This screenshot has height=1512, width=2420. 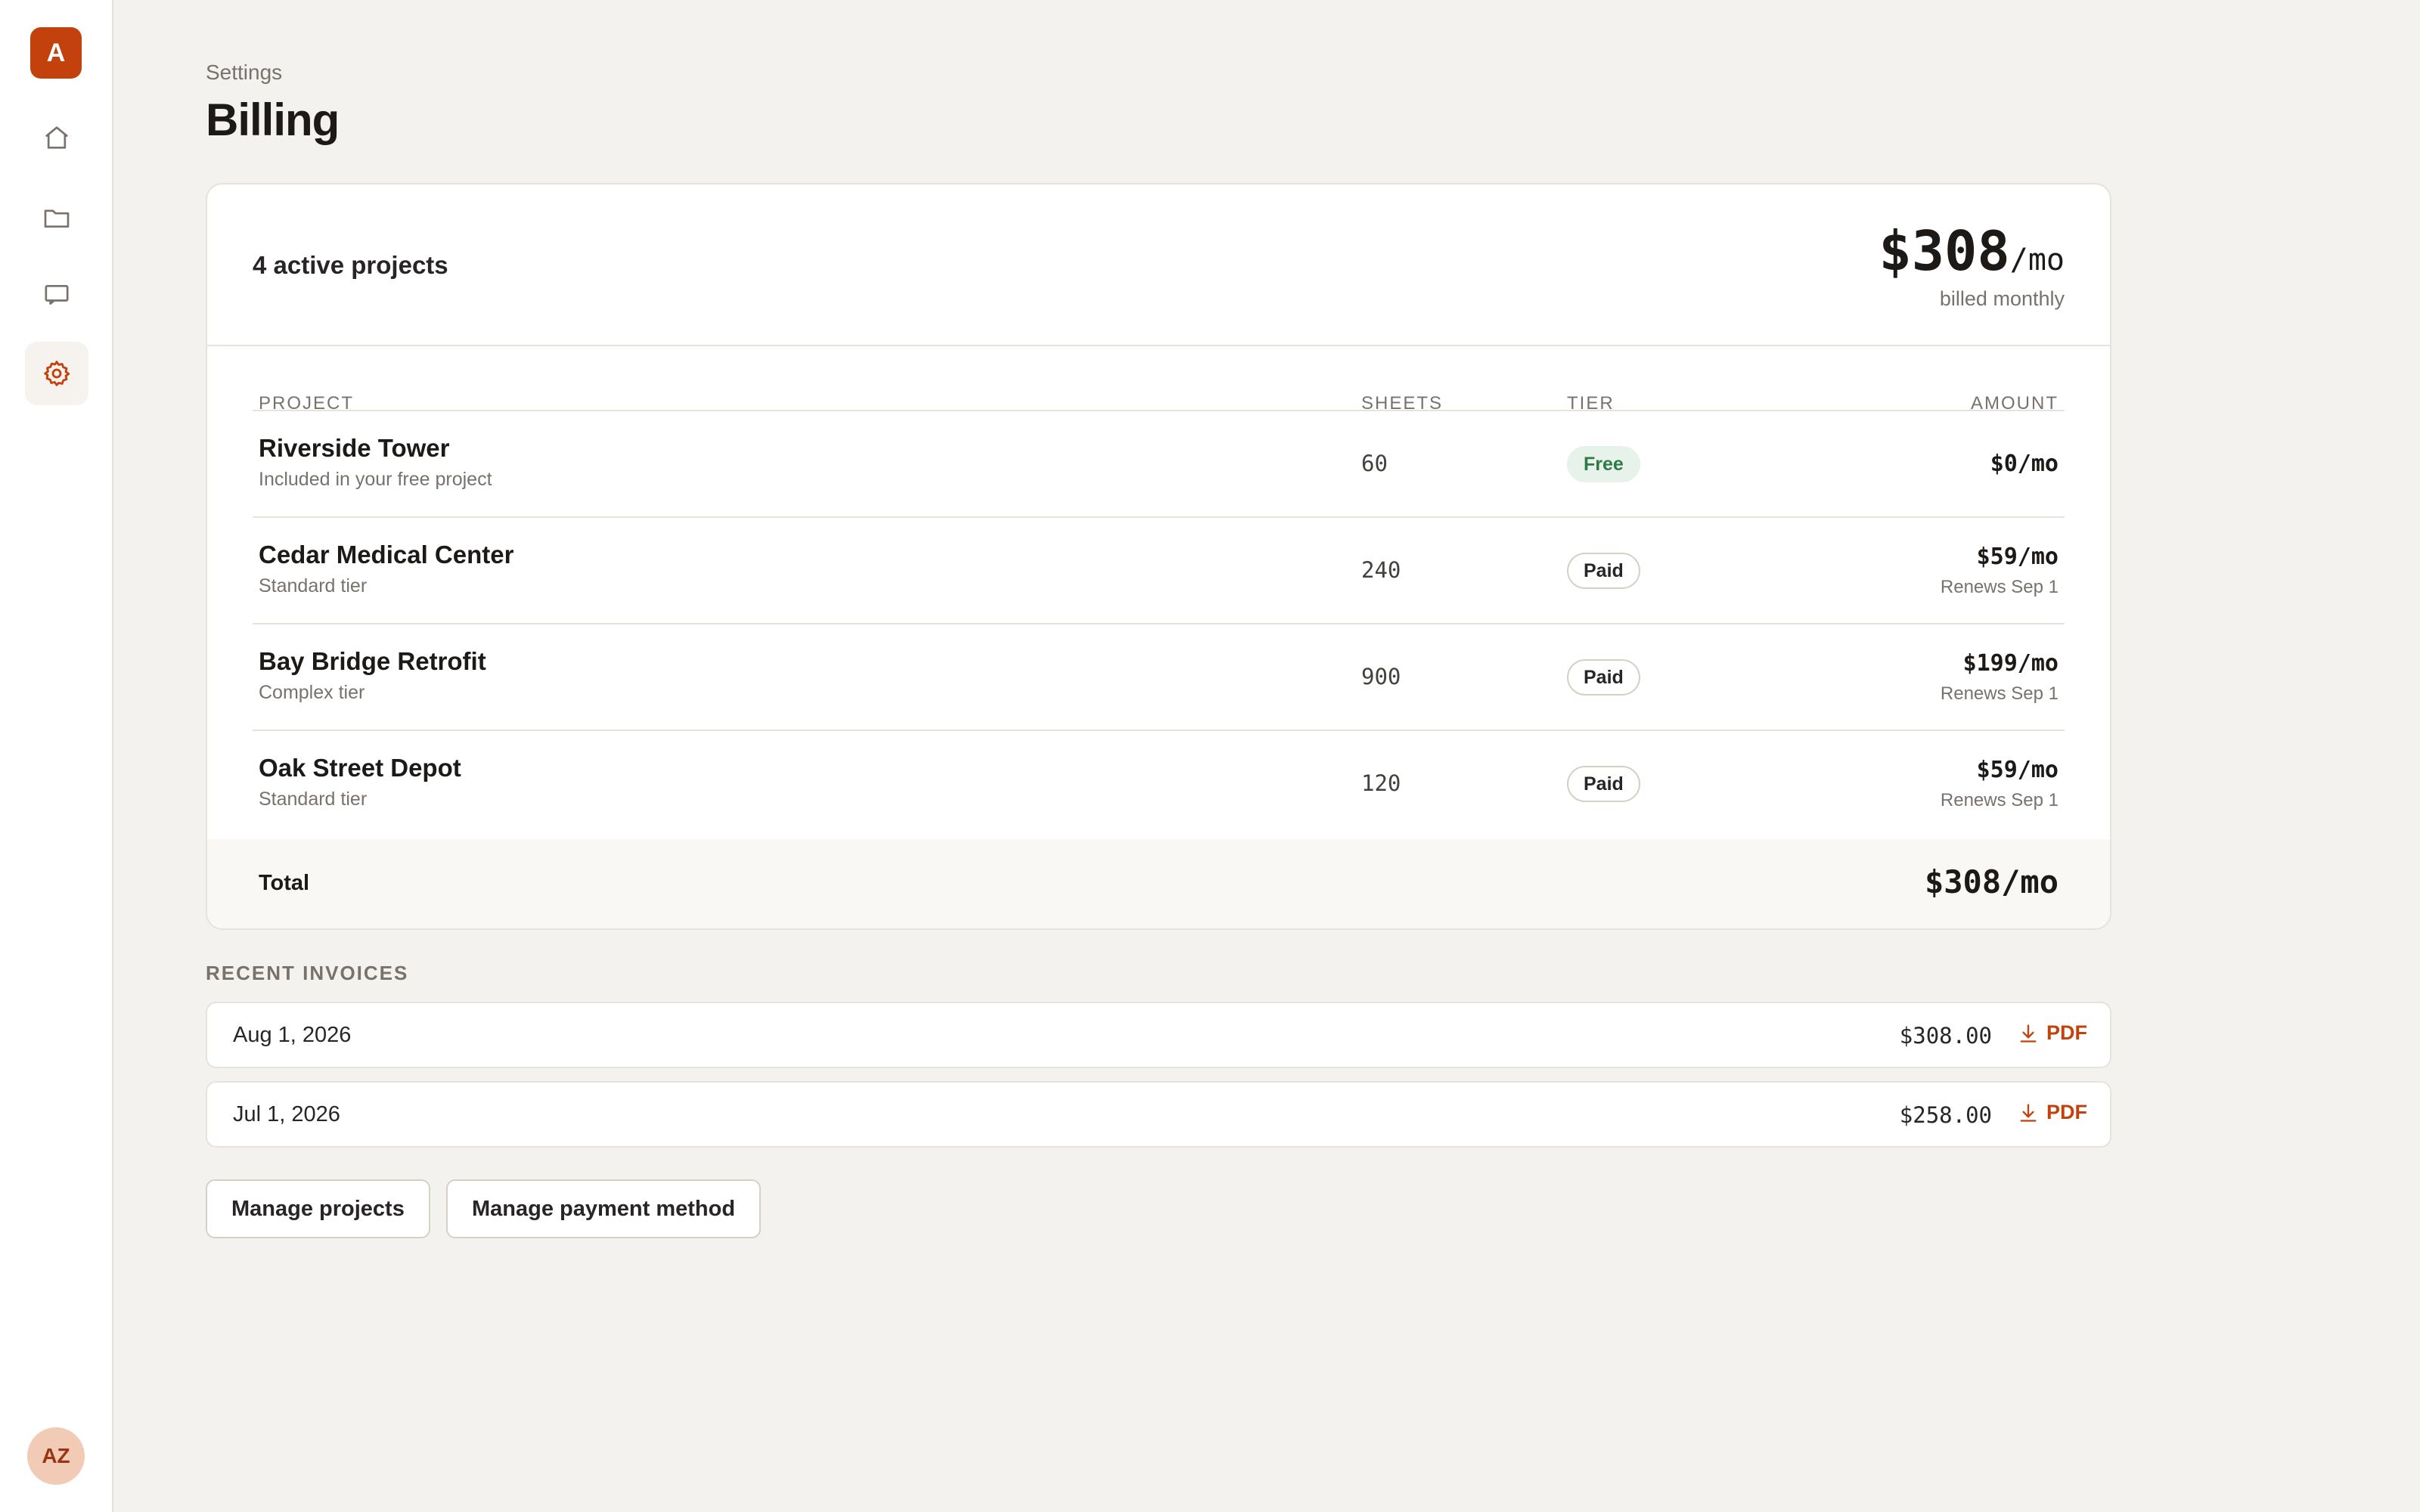 I want to click on project-name: Oak Street Depot, so click(x=360, y=768).